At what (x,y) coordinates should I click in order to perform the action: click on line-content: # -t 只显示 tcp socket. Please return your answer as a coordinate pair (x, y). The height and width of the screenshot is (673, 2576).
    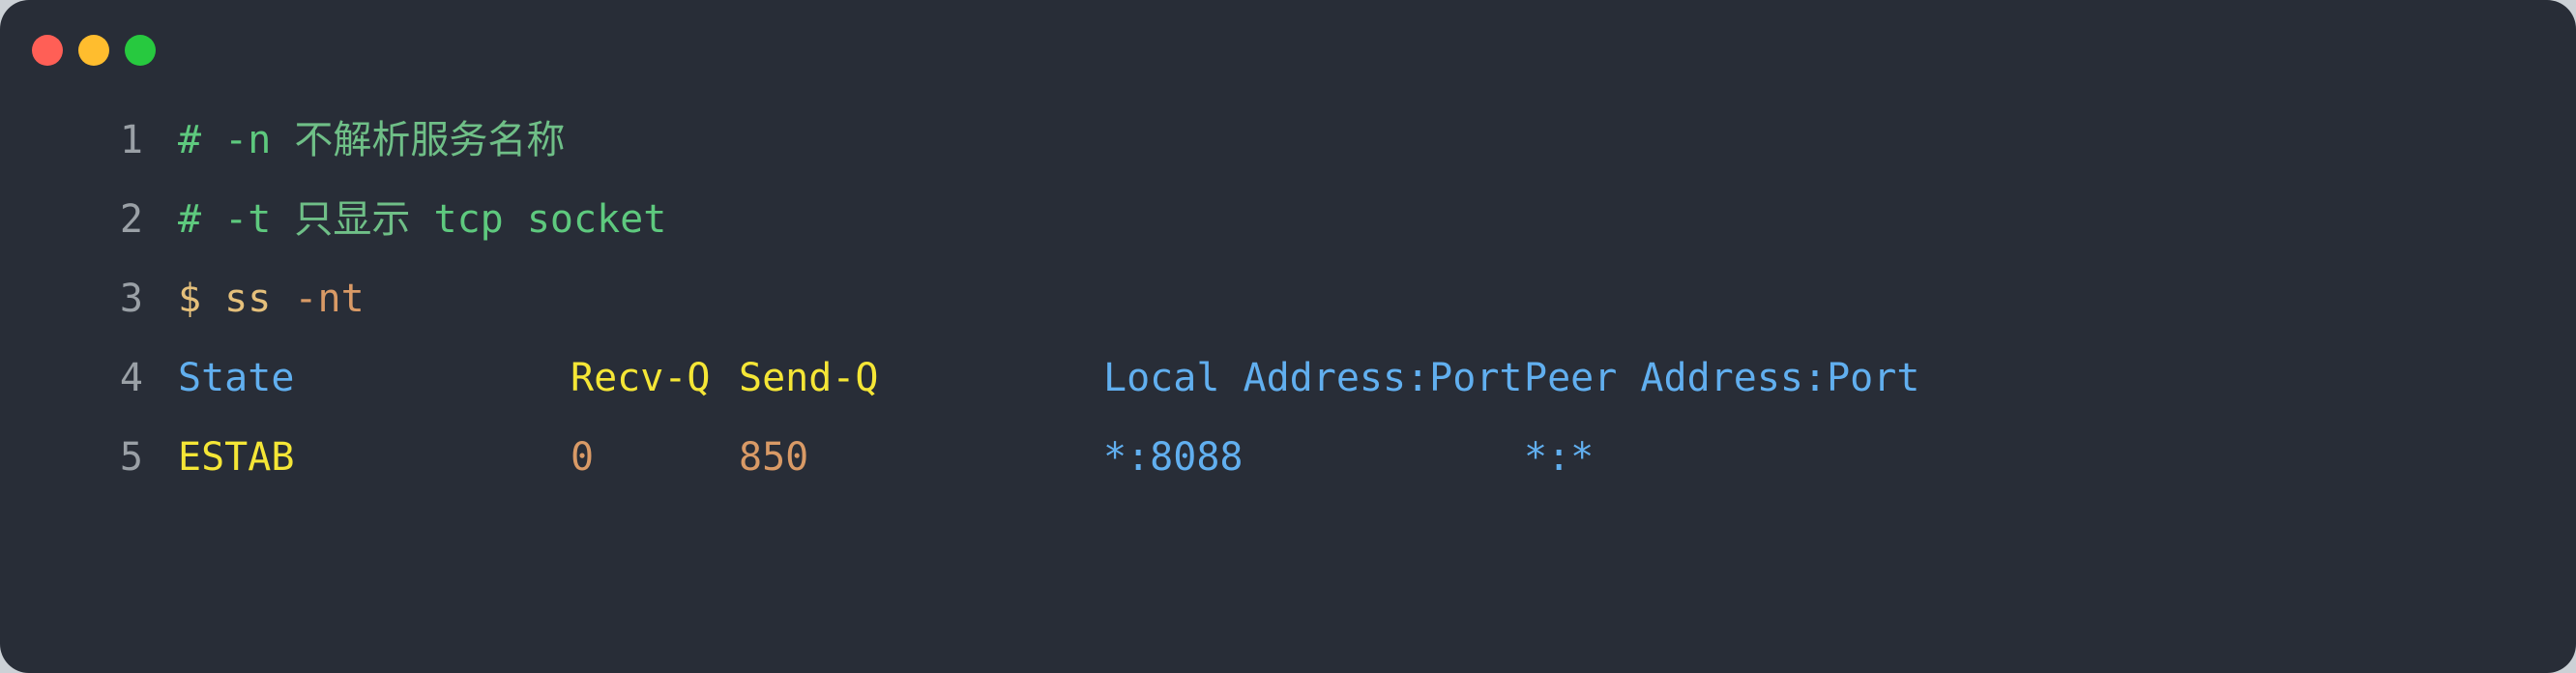
    Looking at the image, I should click on (422, 220).